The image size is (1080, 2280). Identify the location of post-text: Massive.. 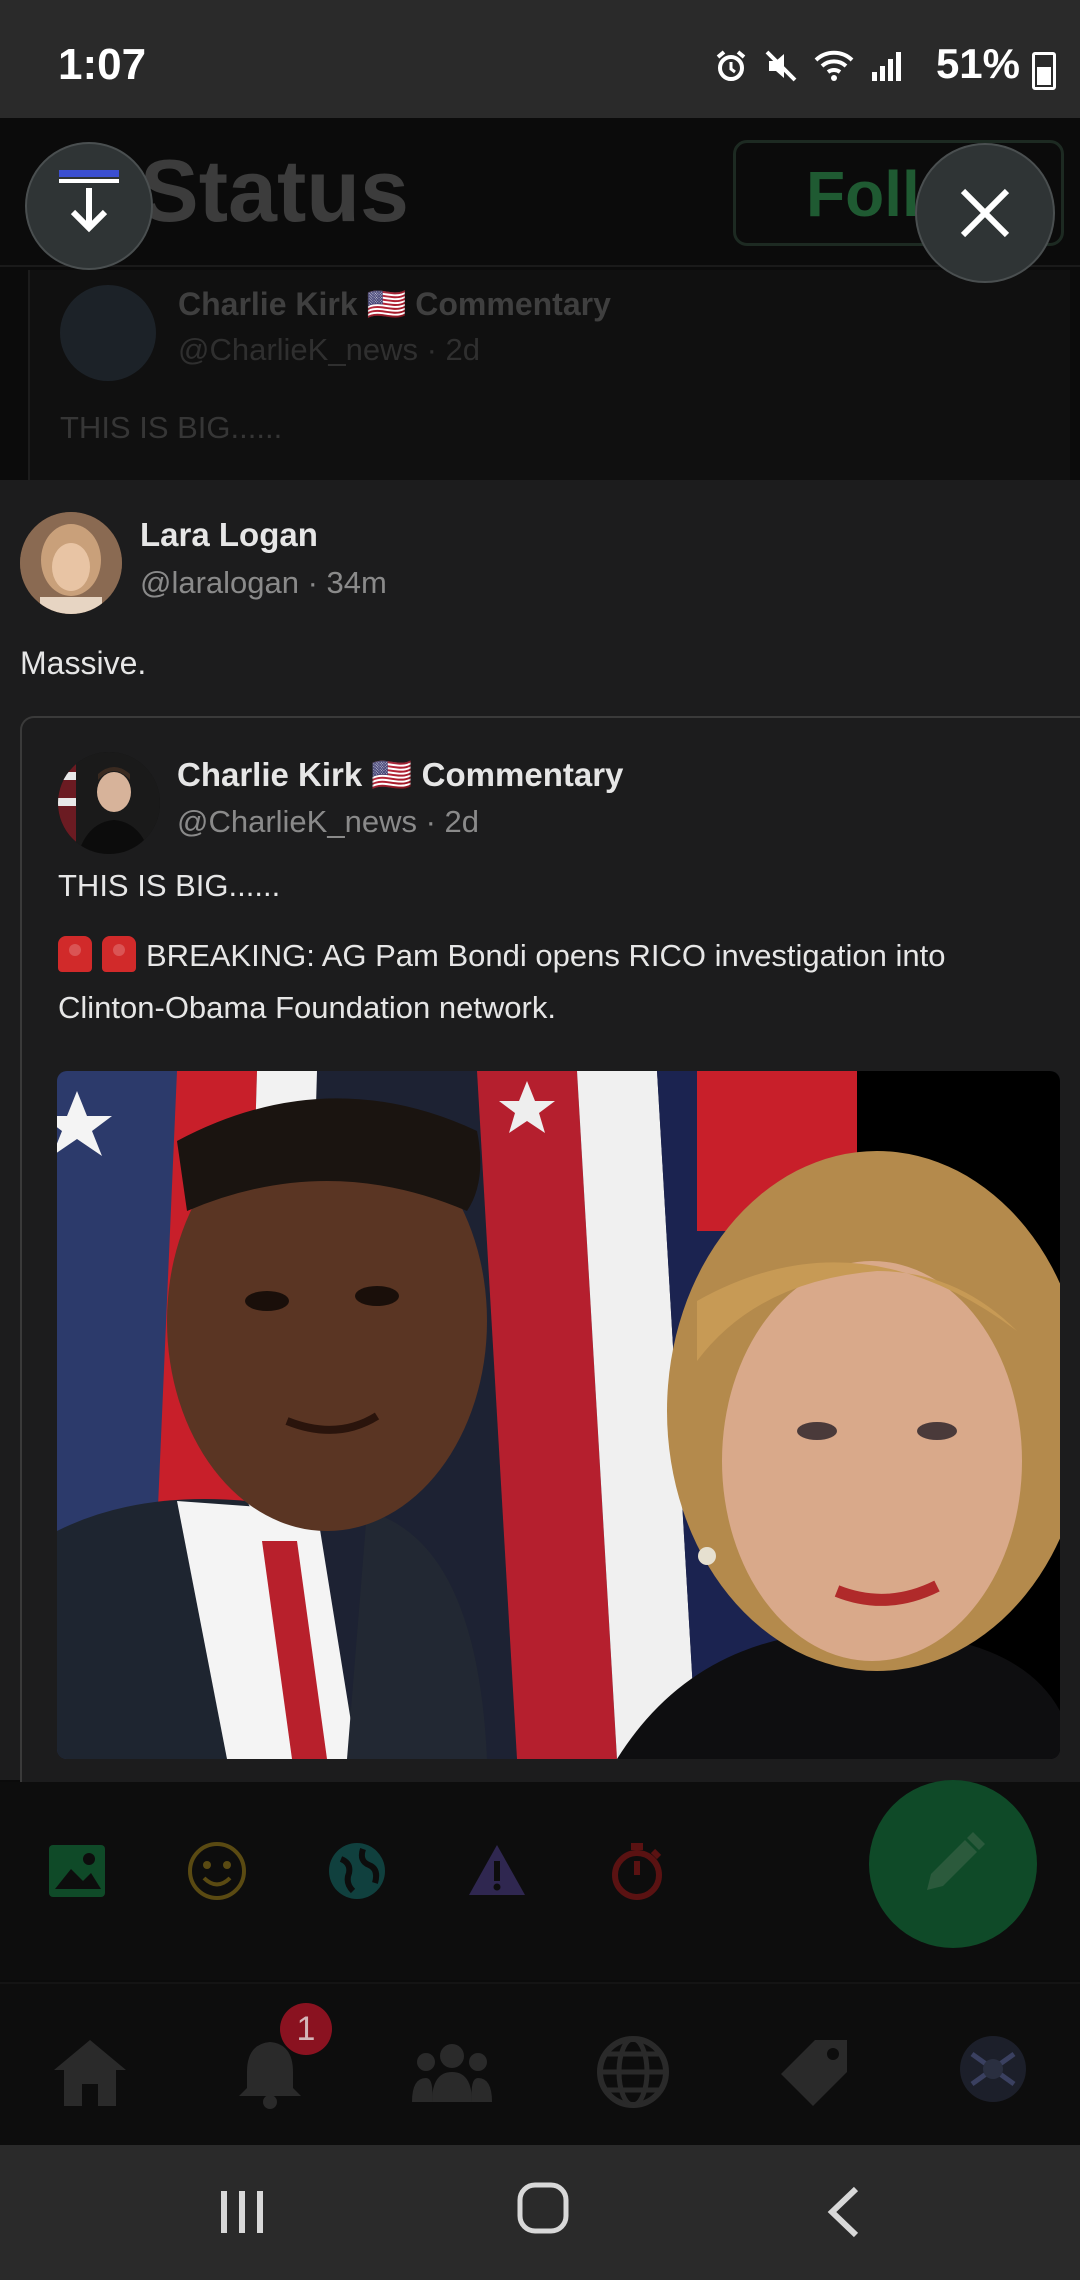
(83, 663).